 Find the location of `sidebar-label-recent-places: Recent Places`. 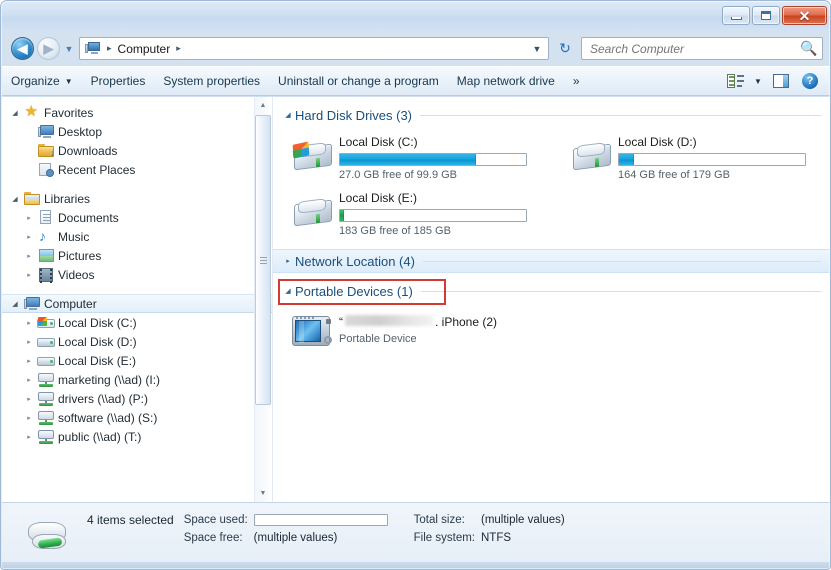

sidebar-label-recent-places: Recent Places is located at coordinates (97, 169).